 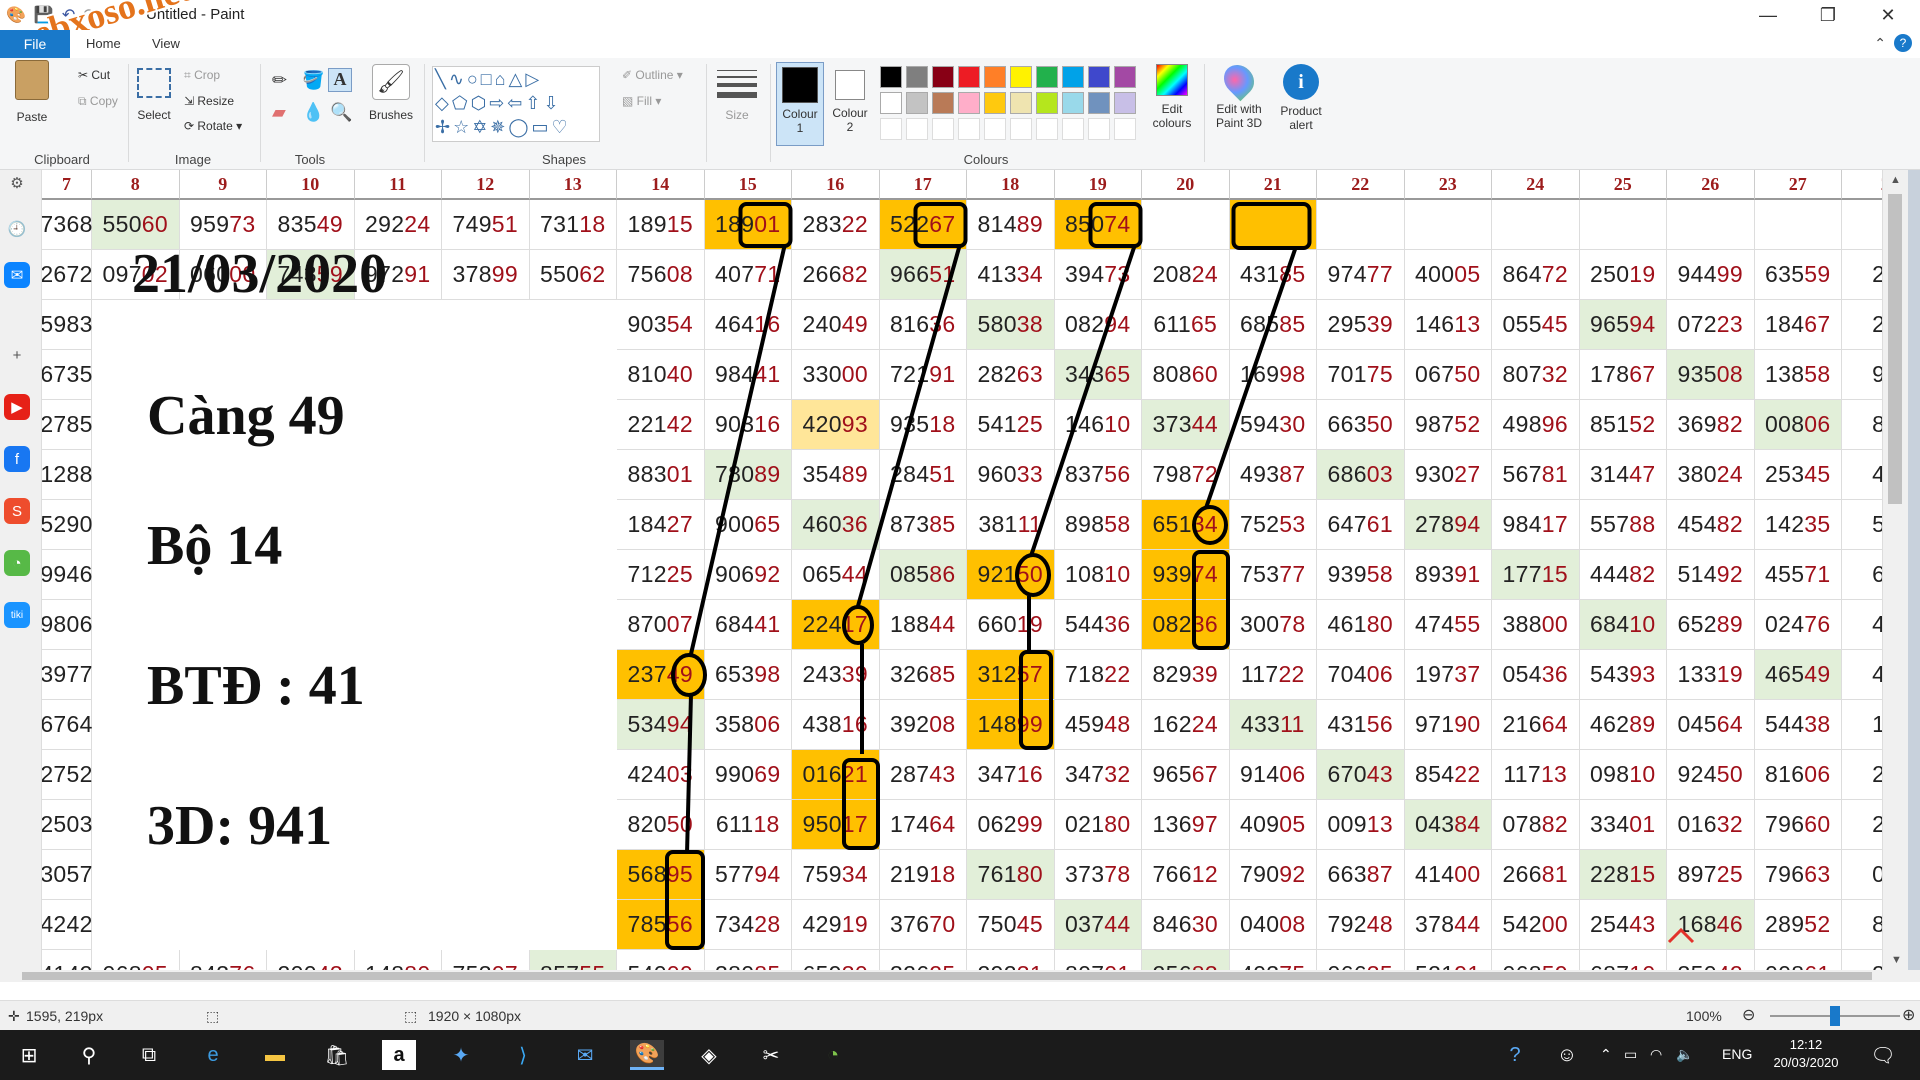 What do you see at coordinates (94, 75) in the screenshot?
I see `cut-button: ✂ Cut` at bounding box center [94, 75].